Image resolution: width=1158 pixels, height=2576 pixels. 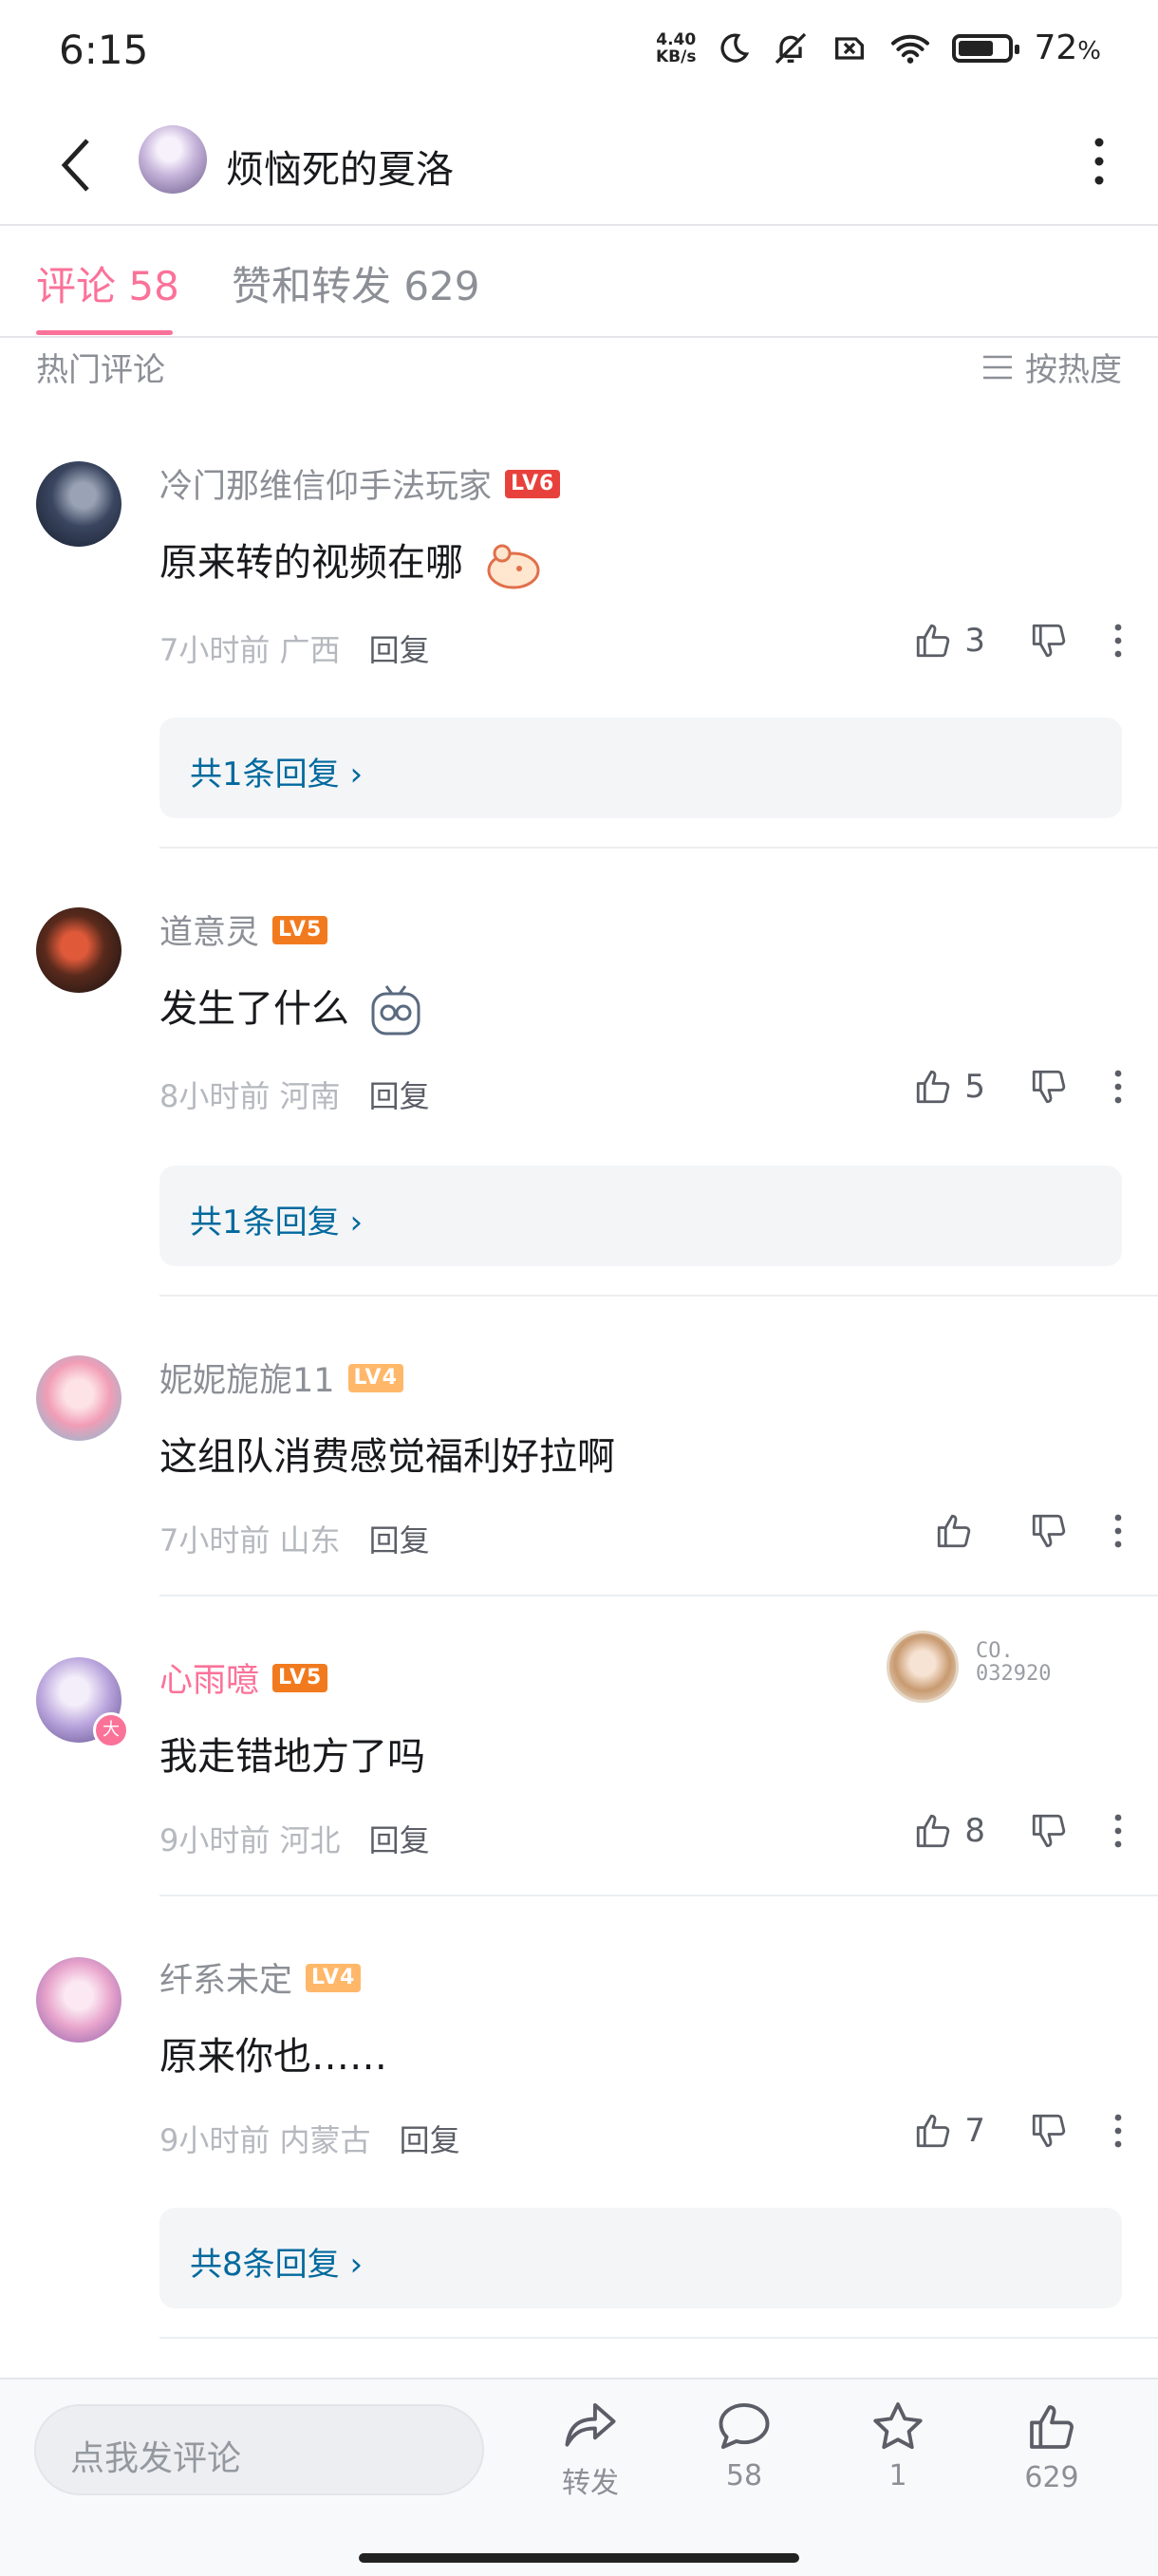 I want to click on view-replies-button: 共8条回复 ›, so click(x=640, y=2258).